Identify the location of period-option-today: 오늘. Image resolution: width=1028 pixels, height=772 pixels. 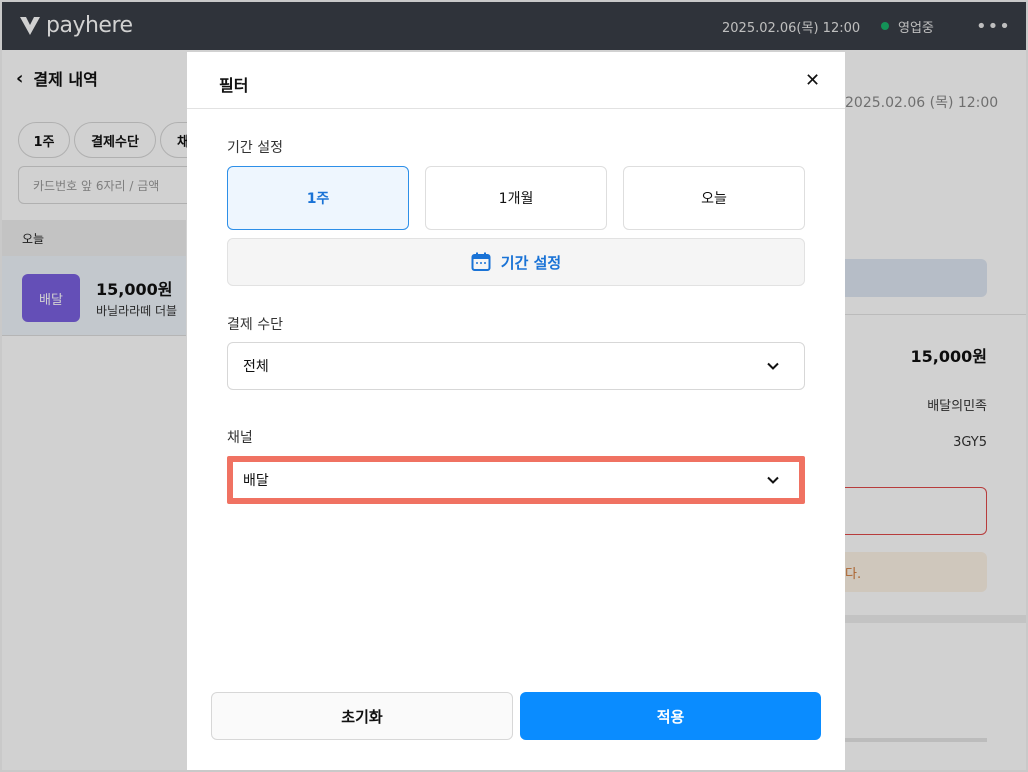
(714, 198).